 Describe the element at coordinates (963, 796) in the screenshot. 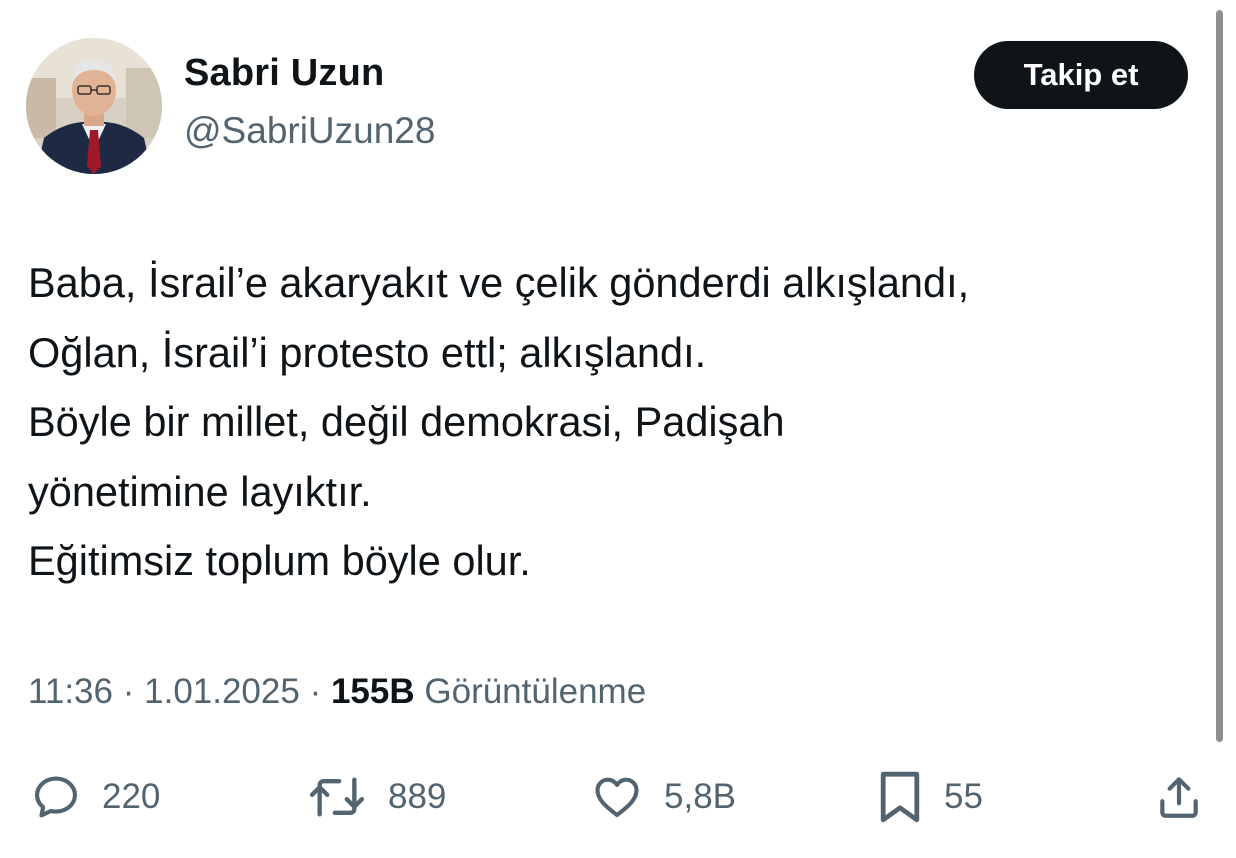

I see `bookmark-count: 55` at that location.